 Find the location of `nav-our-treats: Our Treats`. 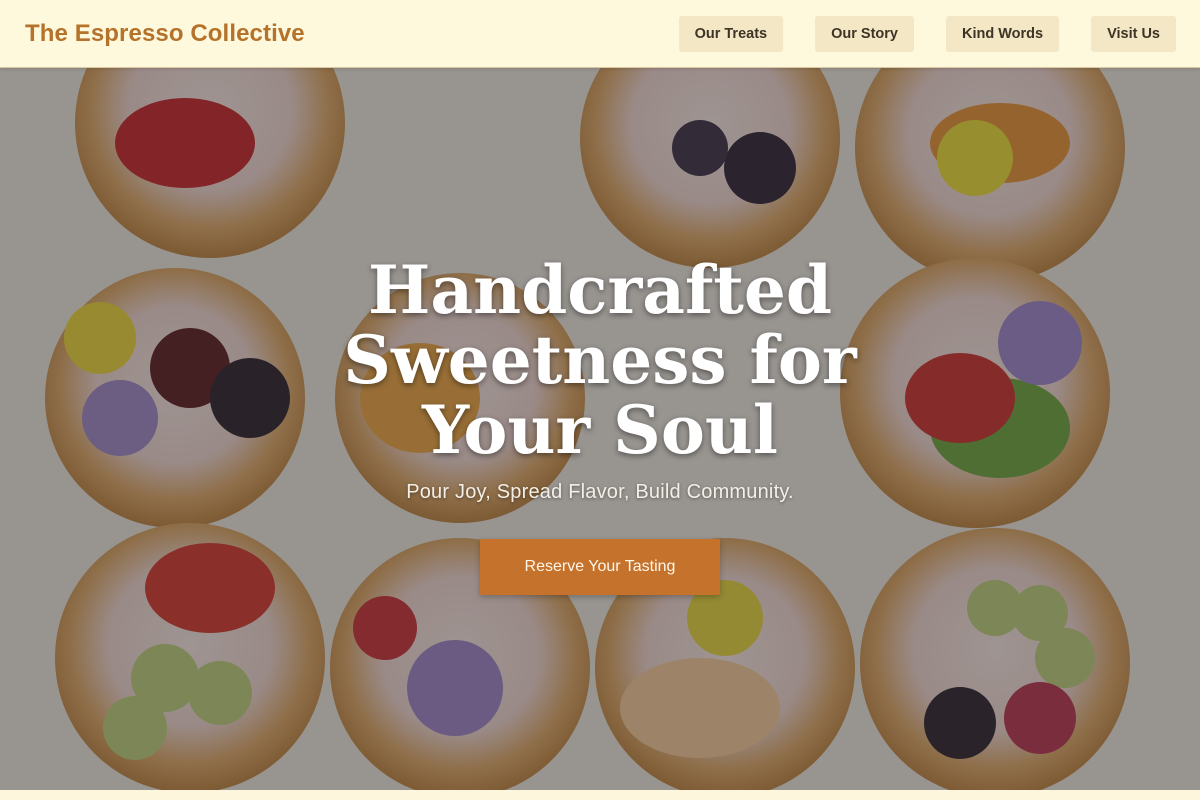

nav-our-treats: Our Treats is located at coordinates (731, 33).